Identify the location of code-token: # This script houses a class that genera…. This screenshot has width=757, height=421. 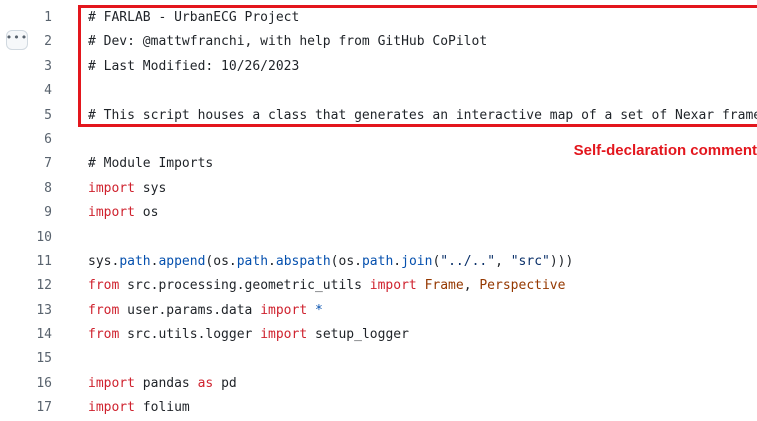
(422, 115).